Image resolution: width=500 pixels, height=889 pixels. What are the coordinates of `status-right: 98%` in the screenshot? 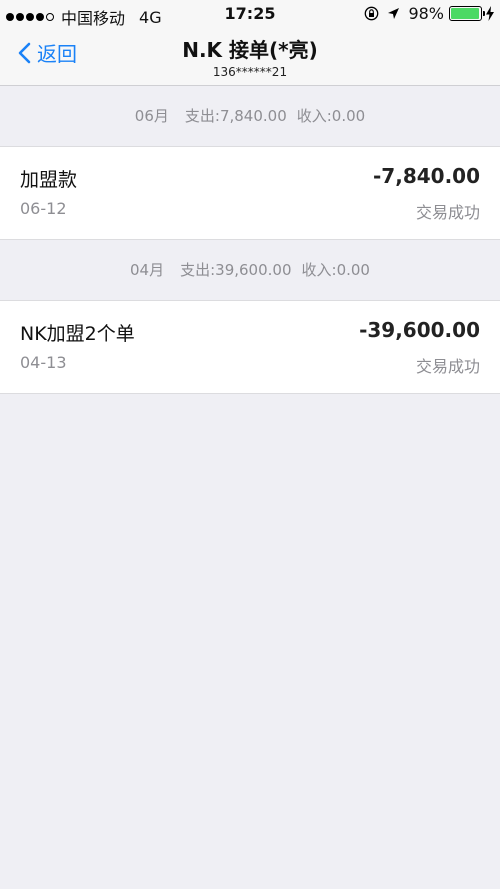 It's located at (429, 13).